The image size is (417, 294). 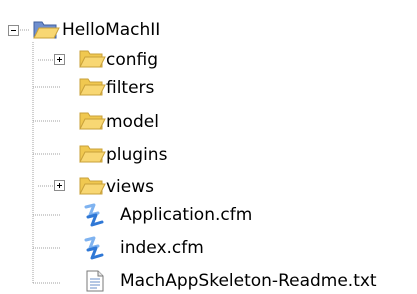 I want to click on tree-item-label: index.cfm, so click(x=162, y=248).